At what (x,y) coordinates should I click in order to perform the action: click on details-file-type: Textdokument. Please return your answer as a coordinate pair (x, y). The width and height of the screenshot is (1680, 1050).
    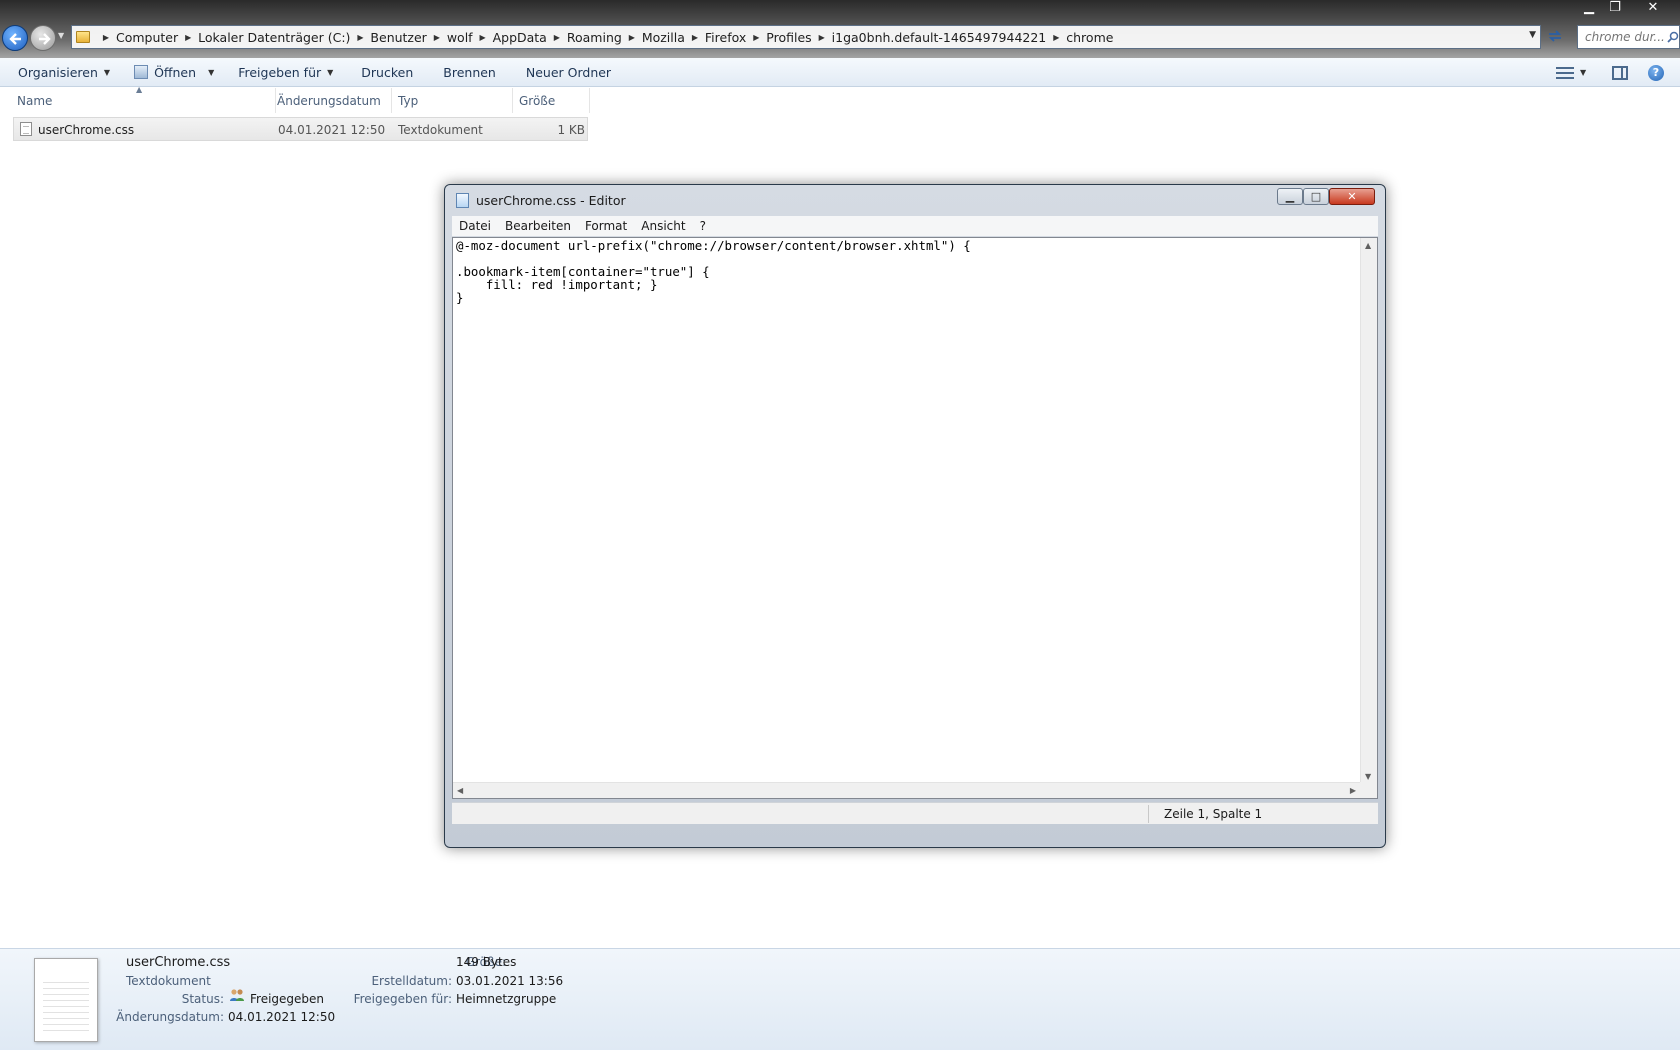
    Looking at the image, I should click on (168, 981).